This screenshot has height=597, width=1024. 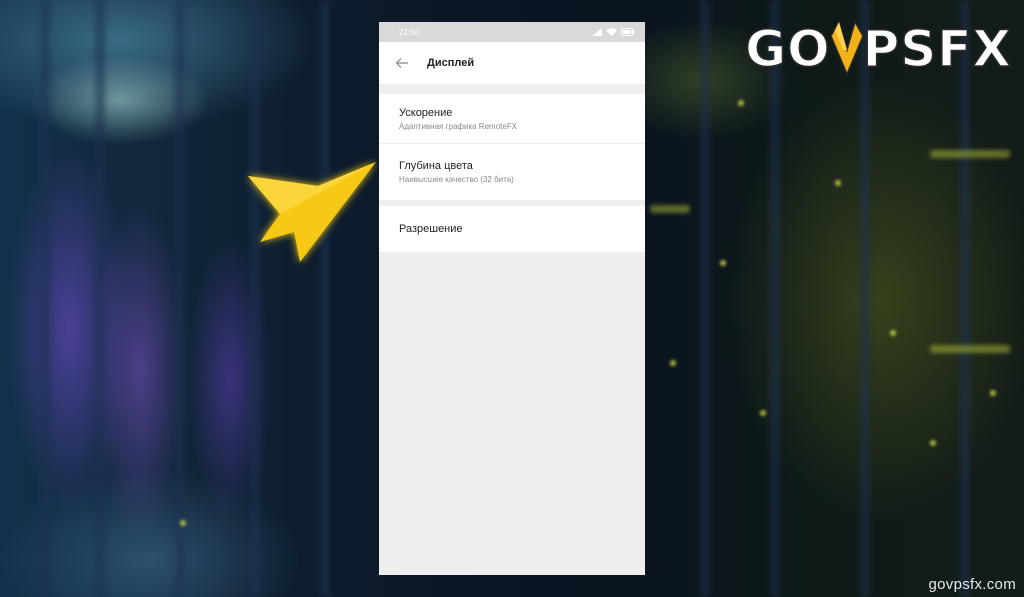 I want to click on page-title: Дисплей, so click(x=451, y=63).